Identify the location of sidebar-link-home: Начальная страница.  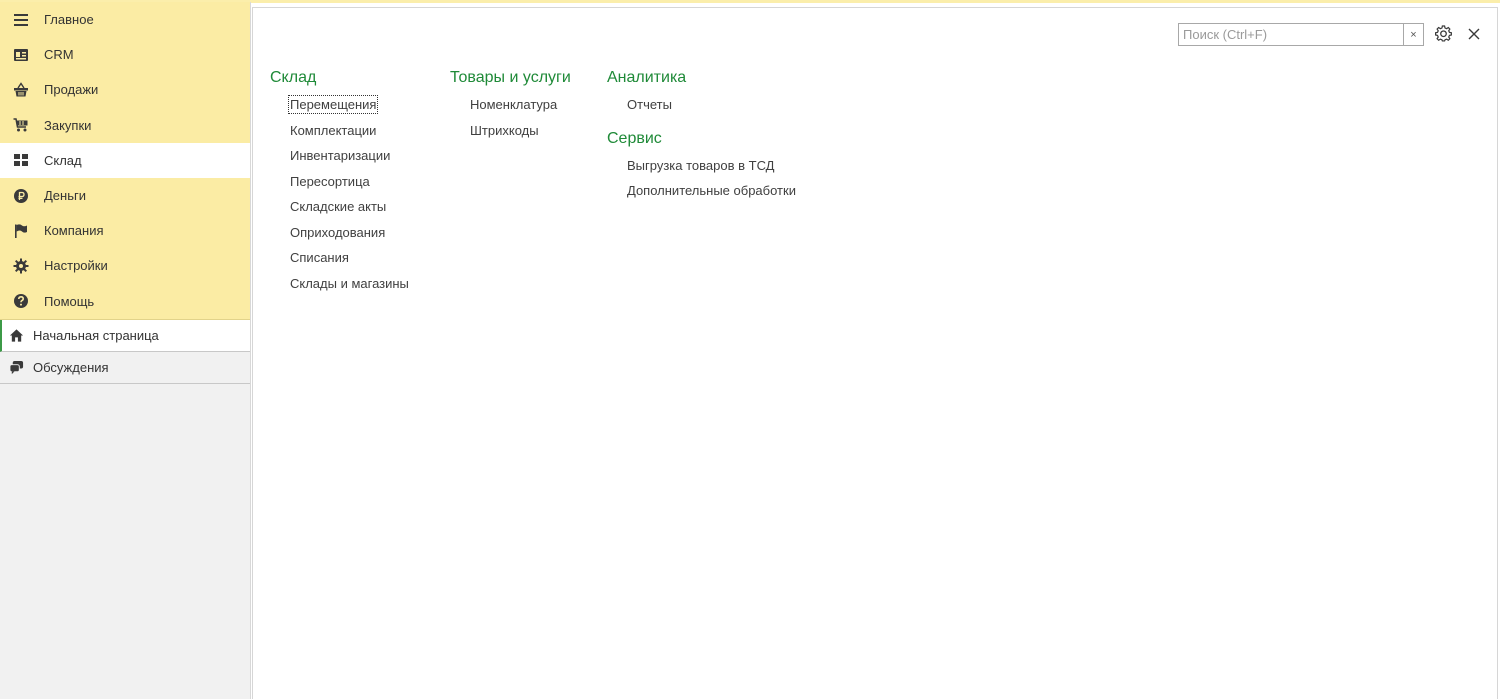
(125, 335).